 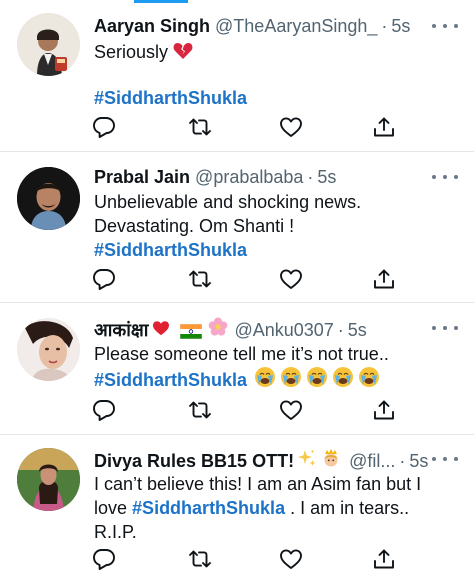 What do you see at coordinates (331, 460) in the screenshot?
I see `princess-icon` at bounding box center [331, 460].